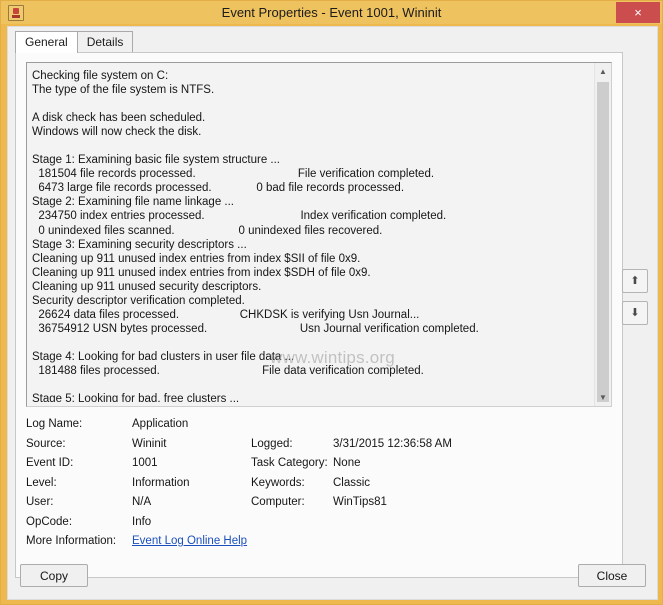  What do you see at coordinates (638, 12) in the screenshot?
I see `close-window-button: ×` at bounding box center [638, 12].